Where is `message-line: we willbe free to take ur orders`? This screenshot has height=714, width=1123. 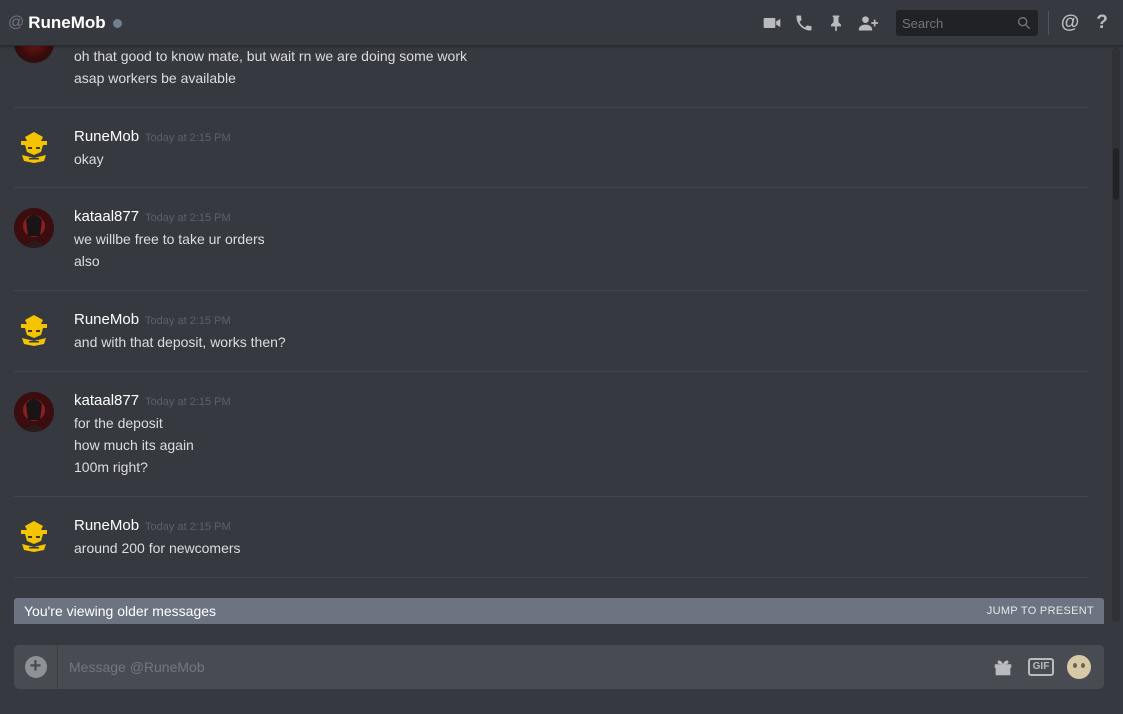
message-line: we willbe free to take ur orders is located at coordinates (169, 239).